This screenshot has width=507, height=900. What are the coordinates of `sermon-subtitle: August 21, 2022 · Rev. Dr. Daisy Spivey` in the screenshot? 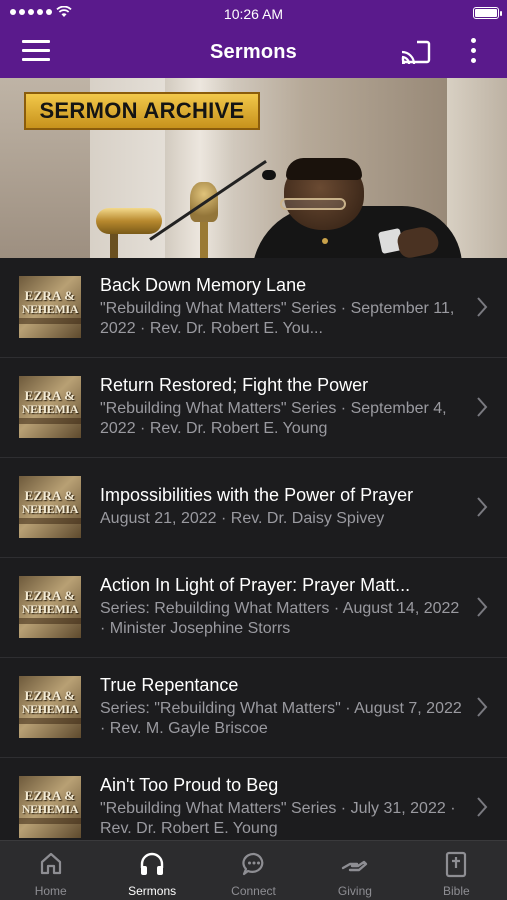 It's located at (242, 518).